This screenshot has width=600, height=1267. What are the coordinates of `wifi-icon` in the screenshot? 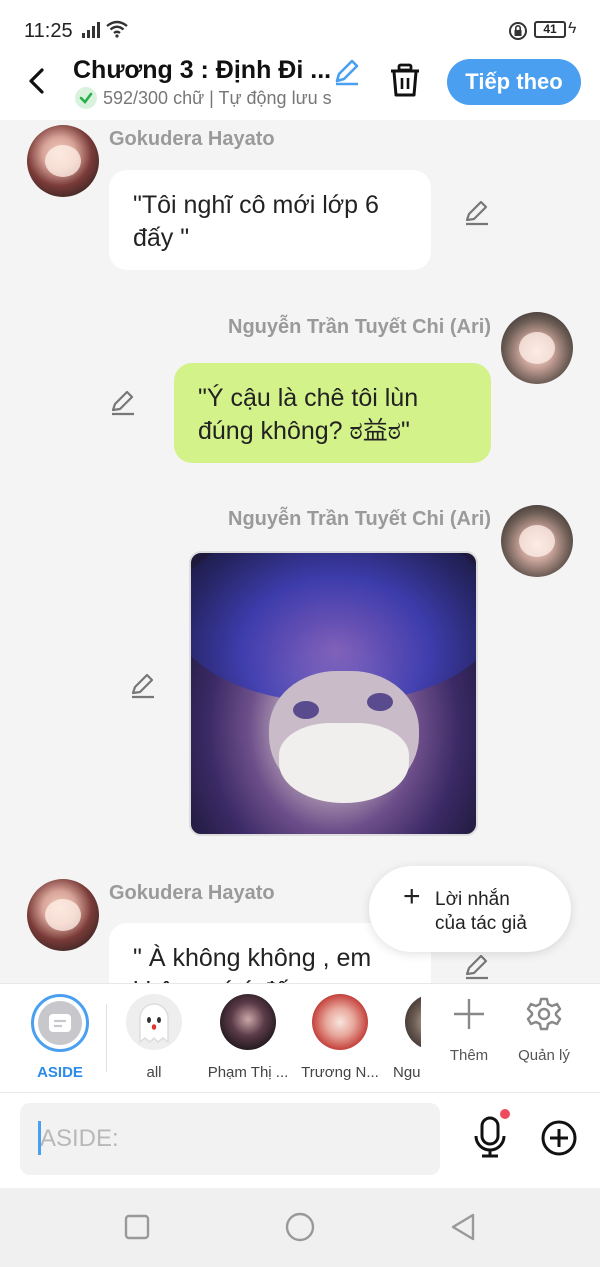 It's located at (117, 29).